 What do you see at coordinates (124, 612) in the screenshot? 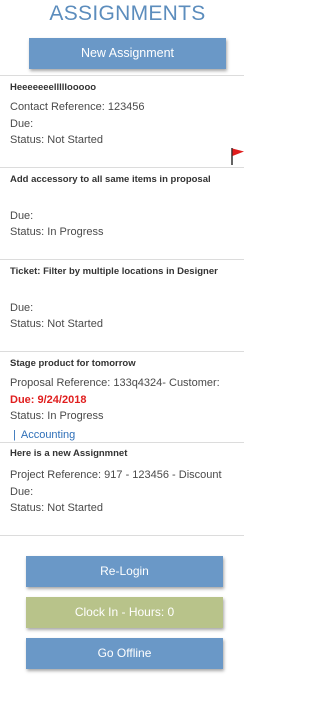
I see `clock-in-button: Clock In - Hours: 0` at bounding box center [124, 612].